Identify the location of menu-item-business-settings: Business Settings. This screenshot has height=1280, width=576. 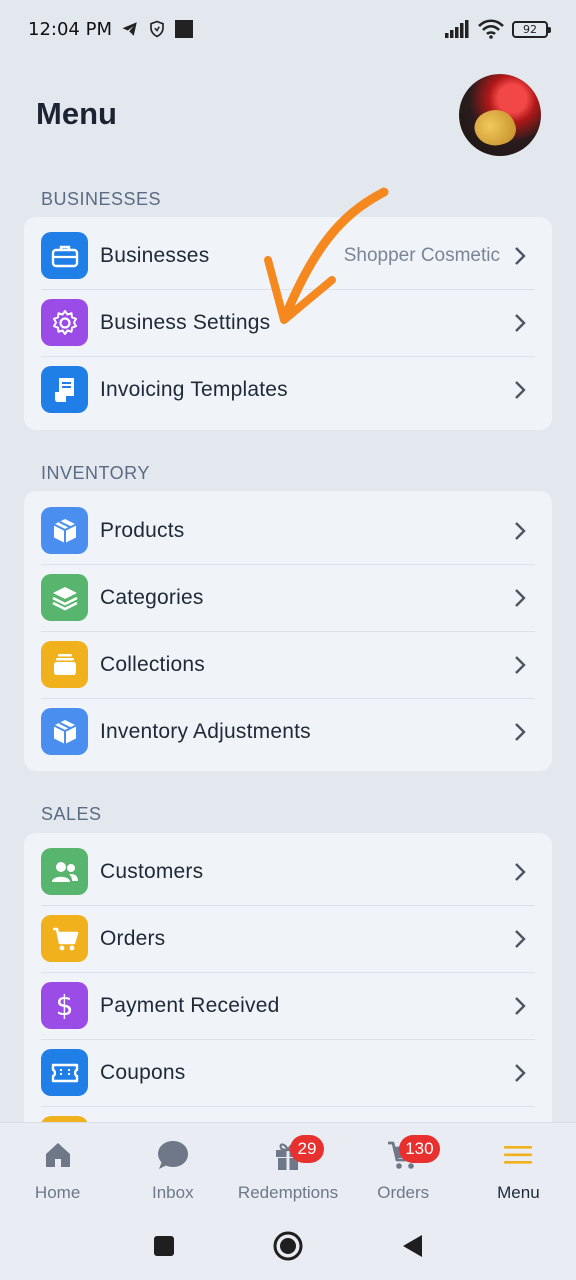
(288, 322).